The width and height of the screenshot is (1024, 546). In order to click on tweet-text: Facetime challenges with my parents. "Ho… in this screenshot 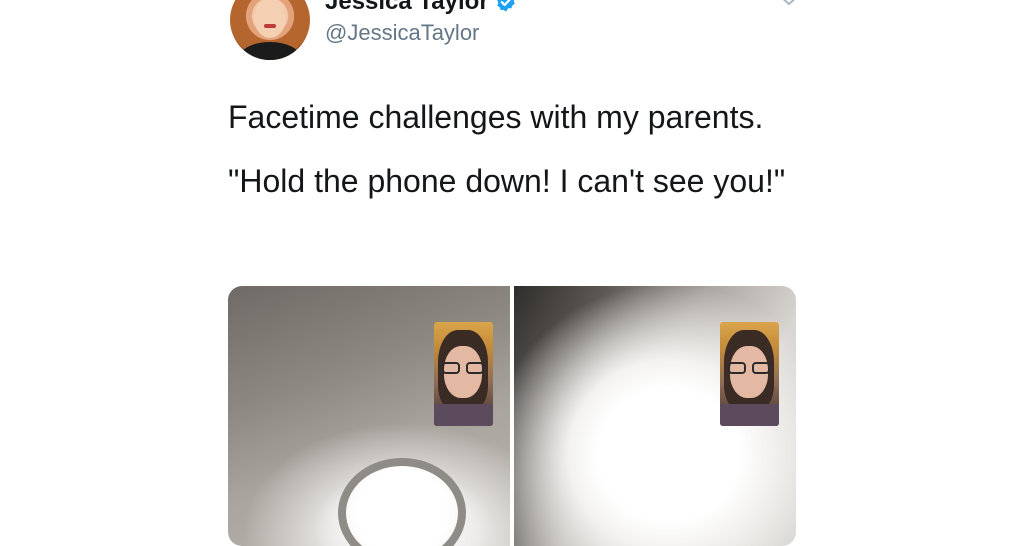, I will do `click(518, 160)`.